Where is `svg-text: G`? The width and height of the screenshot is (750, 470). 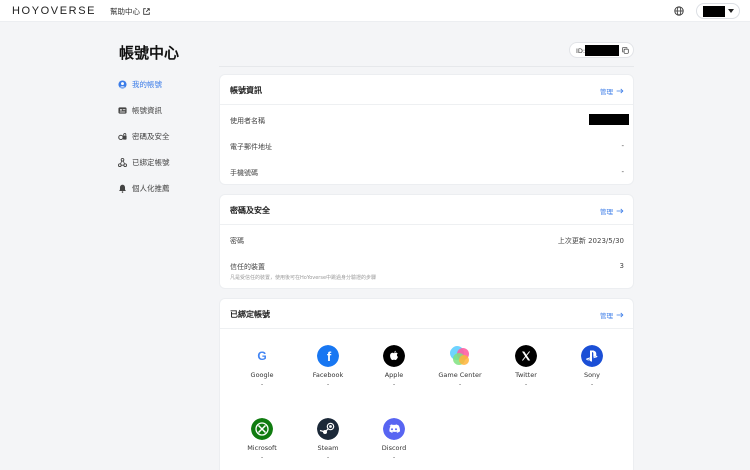 svg-text: G is located at coordinates (261, 356).